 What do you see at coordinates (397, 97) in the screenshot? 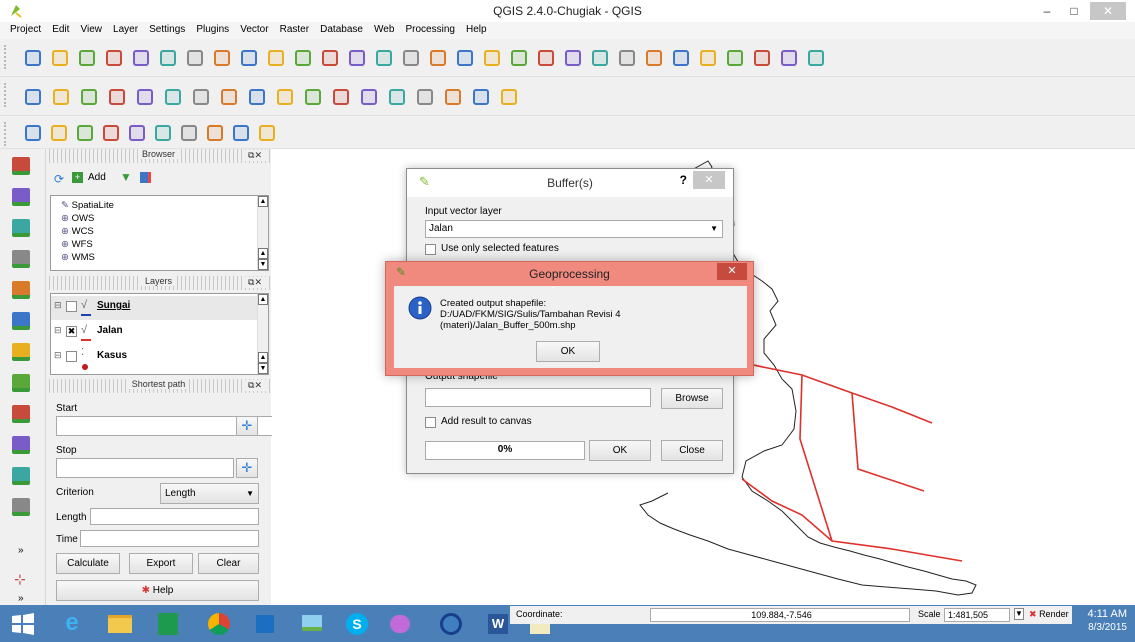
I see `label-move-icon` at bounding box center [397, 97].